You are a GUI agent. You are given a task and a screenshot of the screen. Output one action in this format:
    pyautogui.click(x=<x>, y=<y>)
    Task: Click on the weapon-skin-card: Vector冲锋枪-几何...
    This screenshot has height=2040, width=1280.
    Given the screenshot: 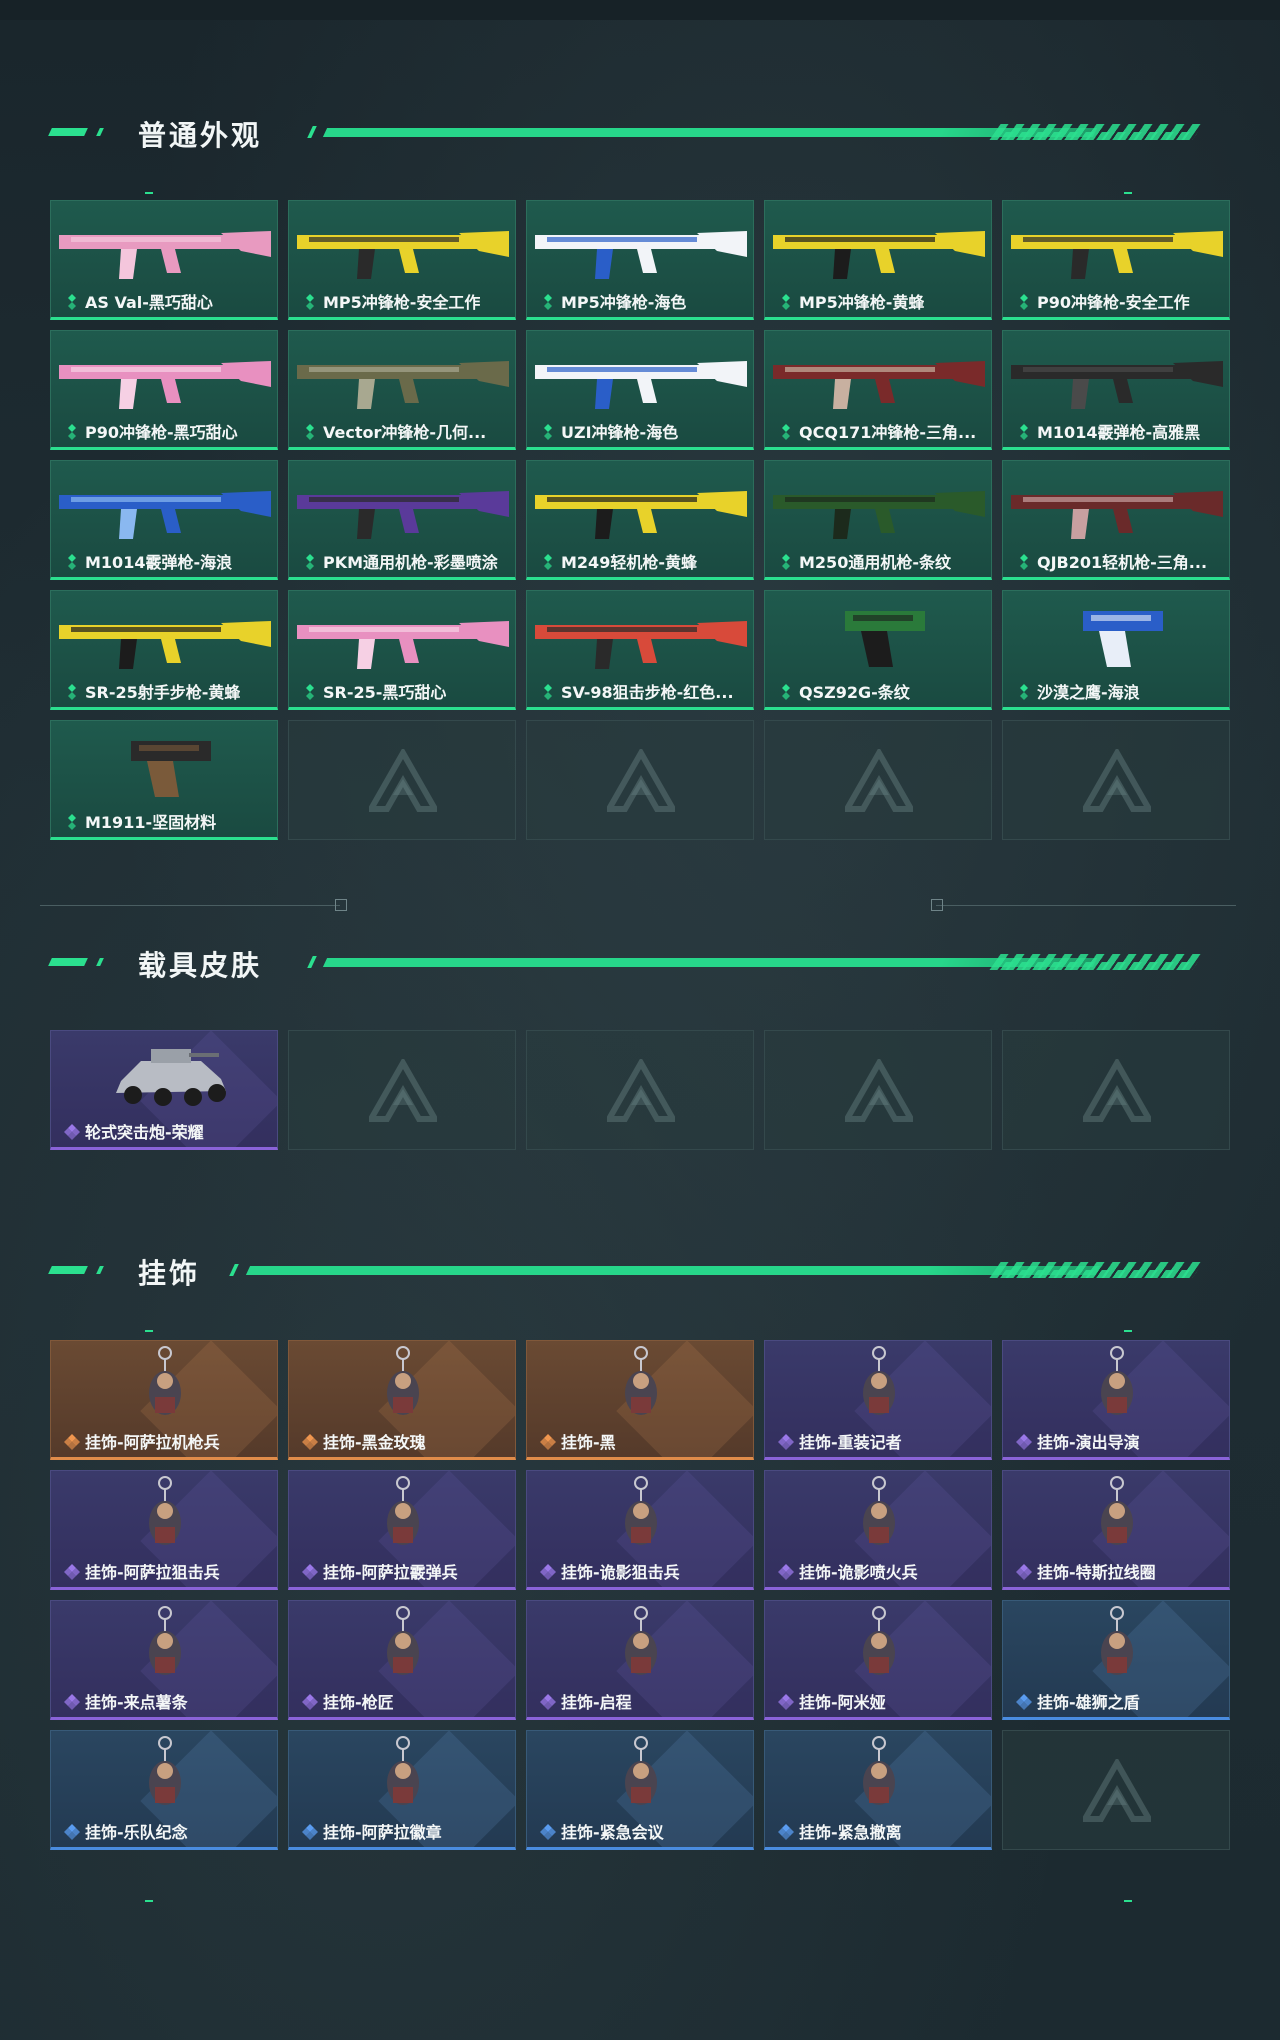 What is the action you would take?
    pyautogui.click(x=402, y=390)
    